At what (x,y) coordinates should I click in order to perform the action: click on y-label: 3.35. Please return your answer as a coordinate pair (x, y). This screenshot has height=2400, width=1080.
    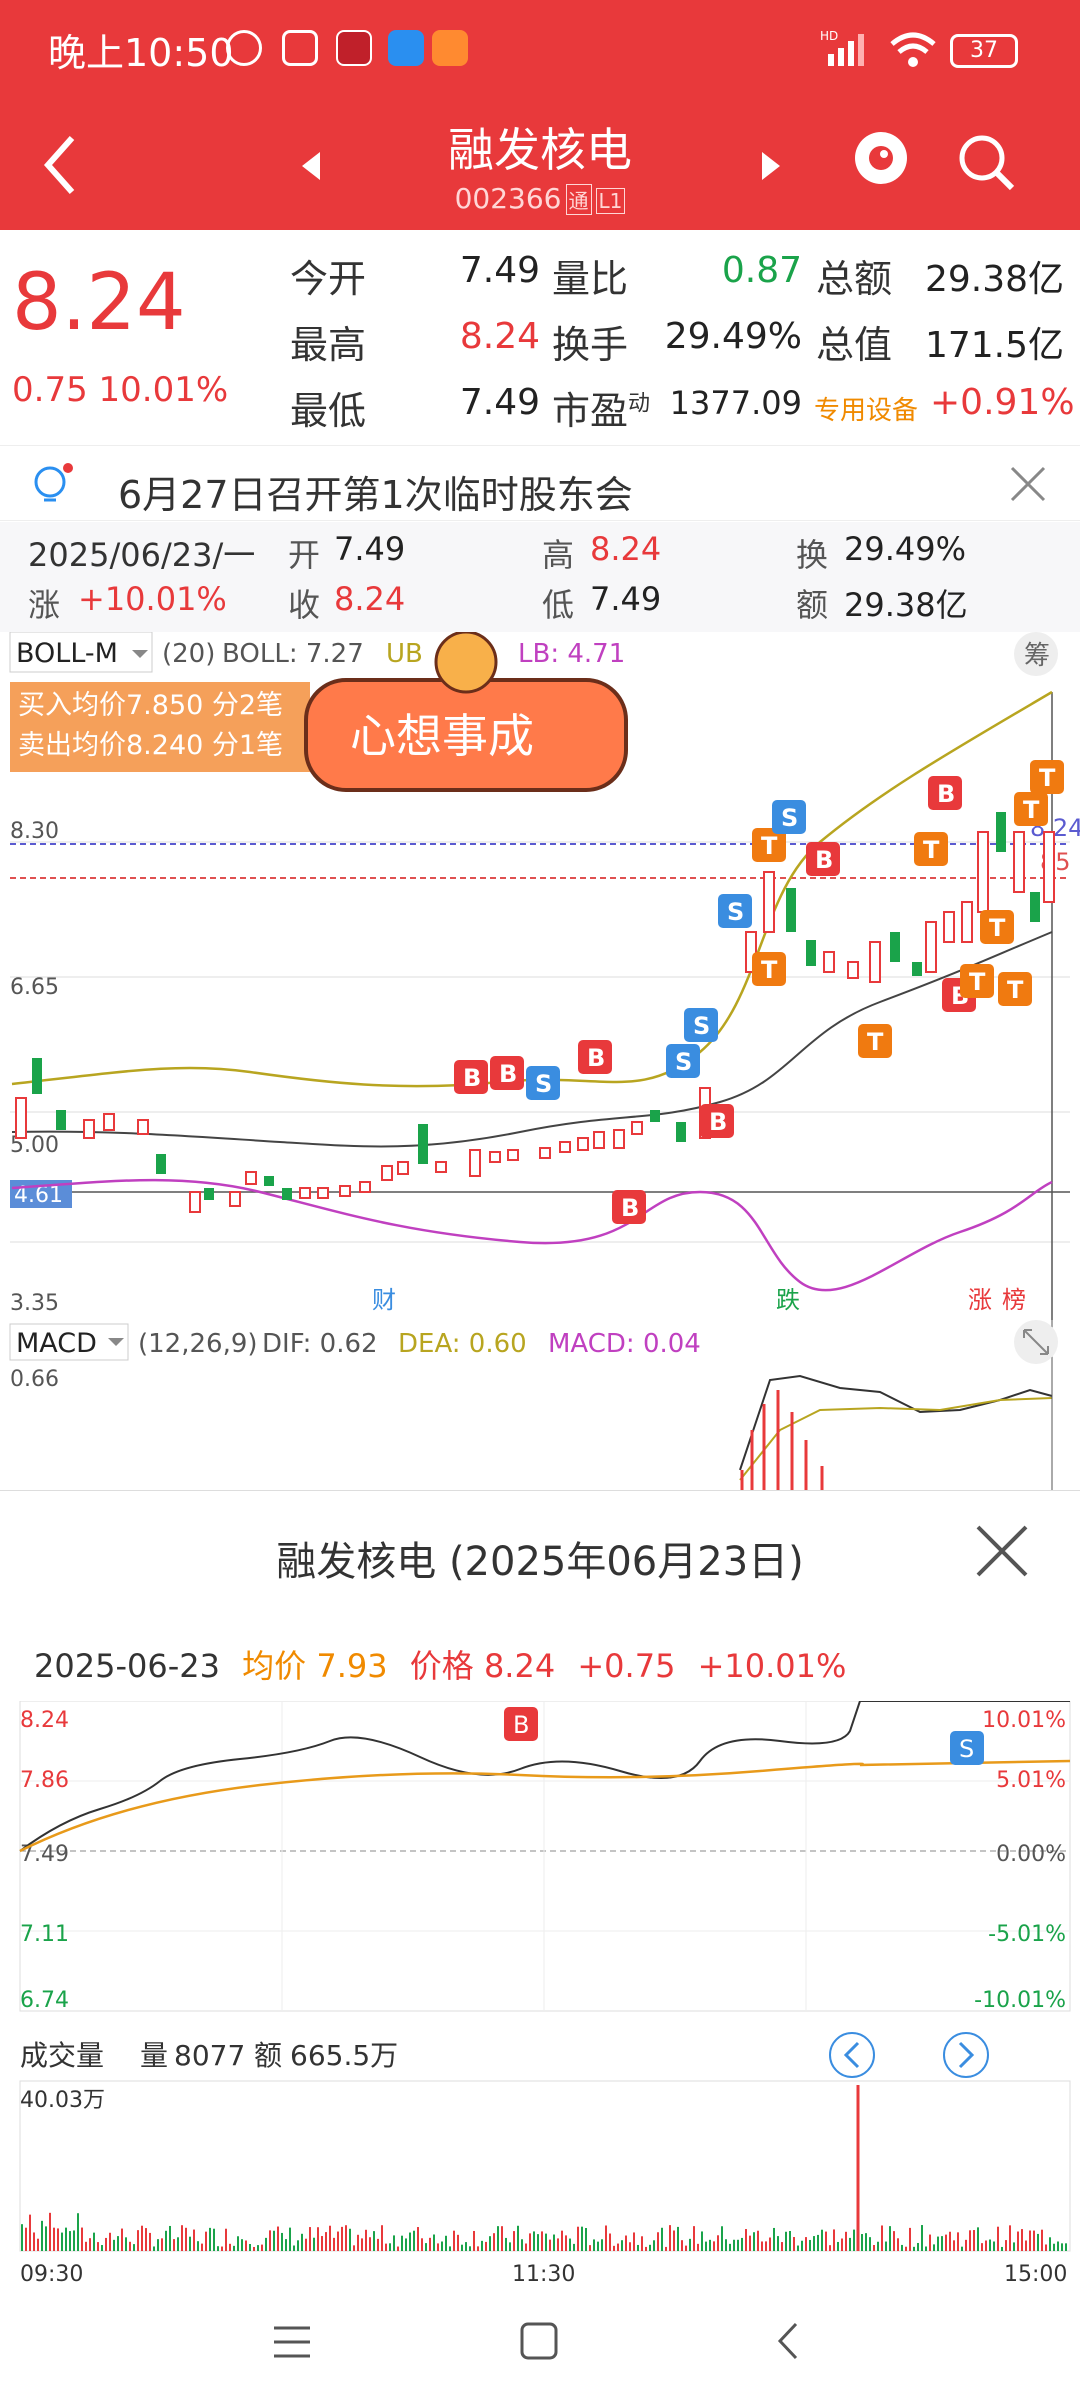
    Looking at the image, I should click on (34, 1303).